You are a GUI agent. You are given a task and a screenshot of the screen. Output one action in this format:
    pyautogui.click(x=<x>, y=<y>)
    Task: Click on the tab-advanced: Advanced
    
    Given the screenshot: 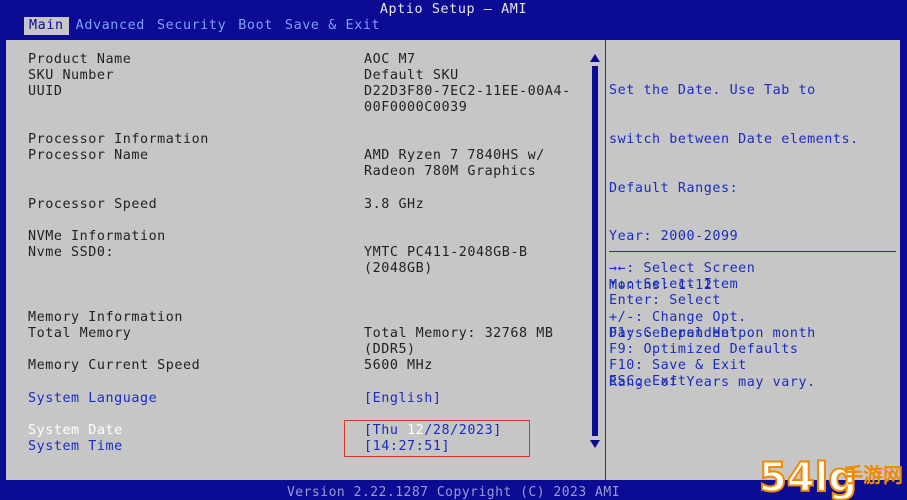 What is the action you would take?
    pyautogui.click(x=110, y=26)
    